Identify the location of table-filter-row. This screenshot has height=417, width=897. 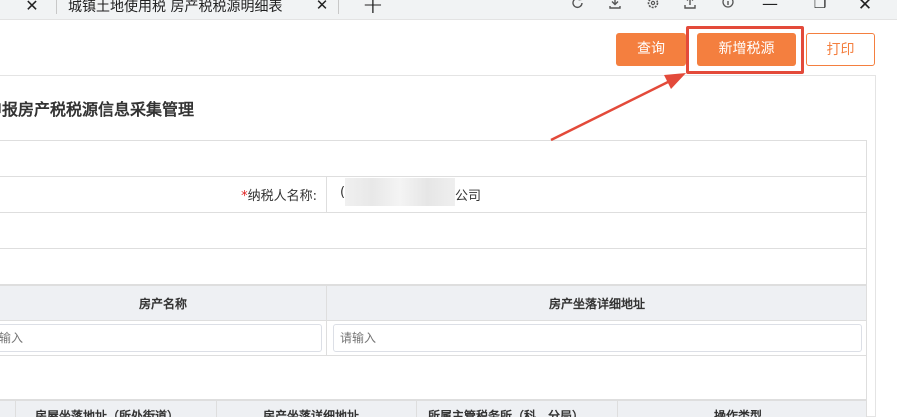
(433, 338).